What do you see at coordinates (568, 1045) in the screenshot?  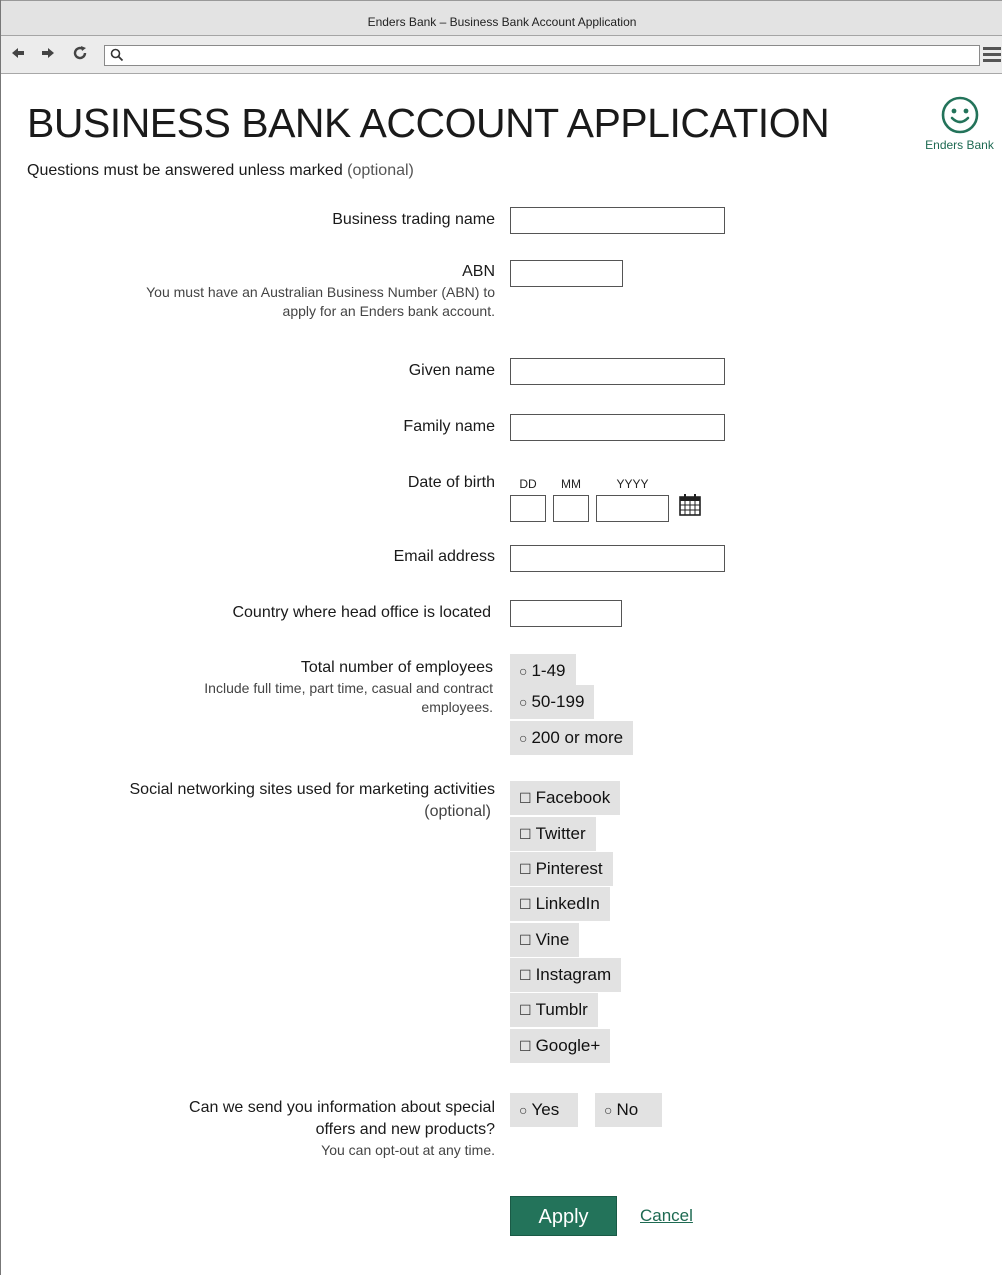 I see `social-option-label: Google+` at bounding box center [568, 1045].